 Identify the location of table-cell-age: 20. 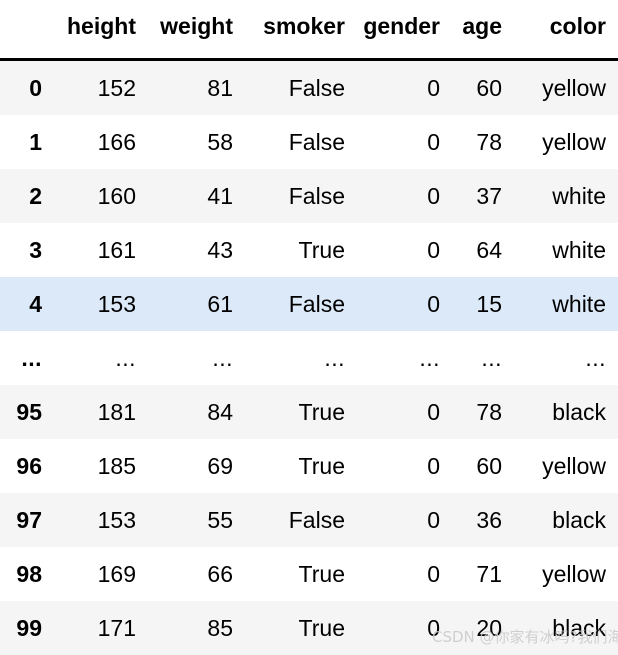
(483, 628).